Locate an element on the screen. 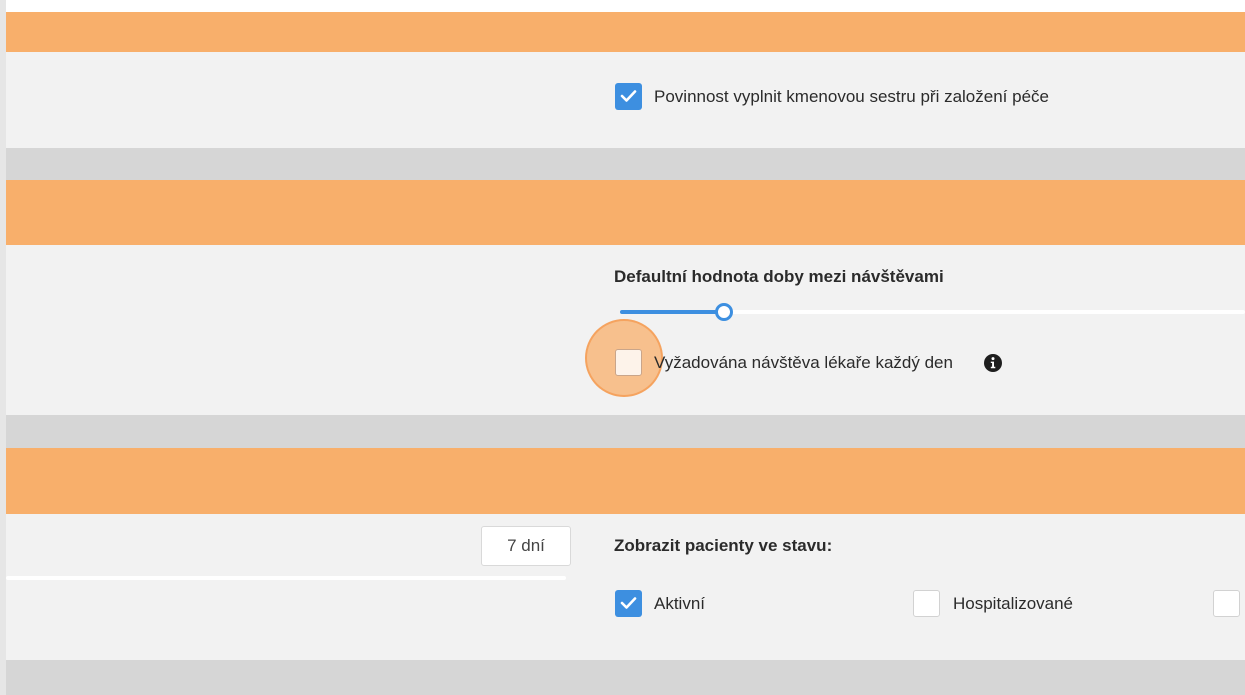  daily-doctor-visit-checkbox is located at coordinates (628, 362).